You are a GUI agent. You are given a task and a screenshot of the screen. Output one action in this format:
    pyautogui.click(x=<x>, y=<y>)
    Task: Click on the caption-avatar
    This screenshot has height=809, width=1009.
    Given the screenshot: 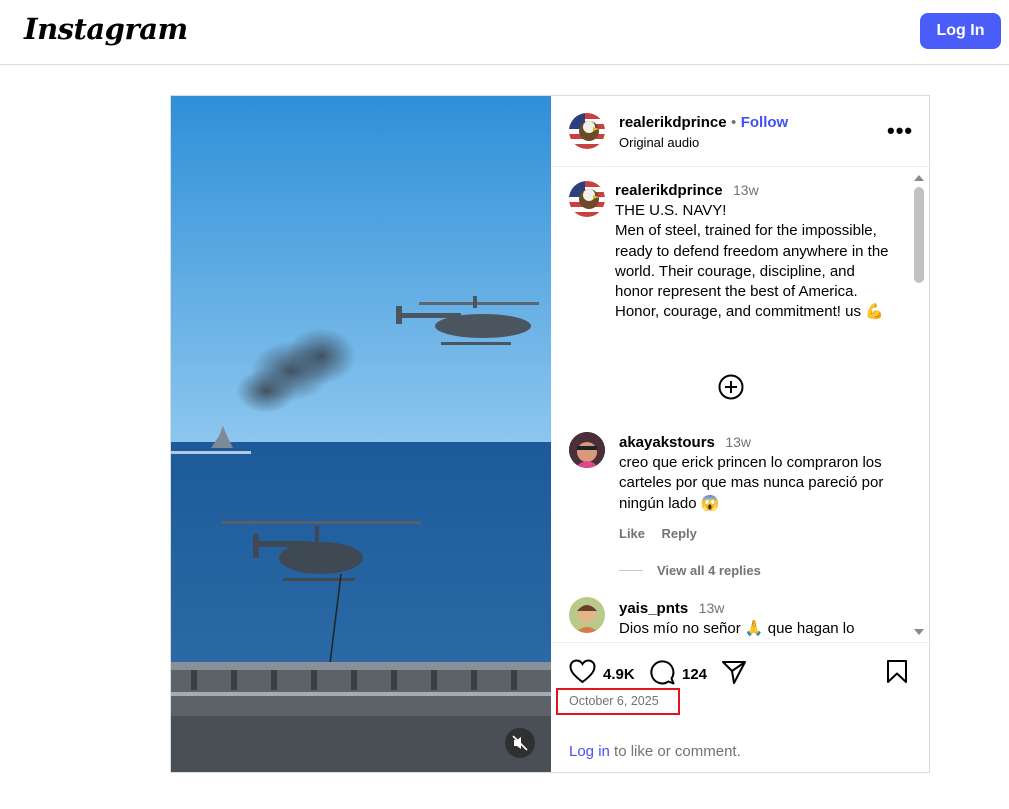 What is the action you would take?
    pyautogui.click(x=587, y=199)
    